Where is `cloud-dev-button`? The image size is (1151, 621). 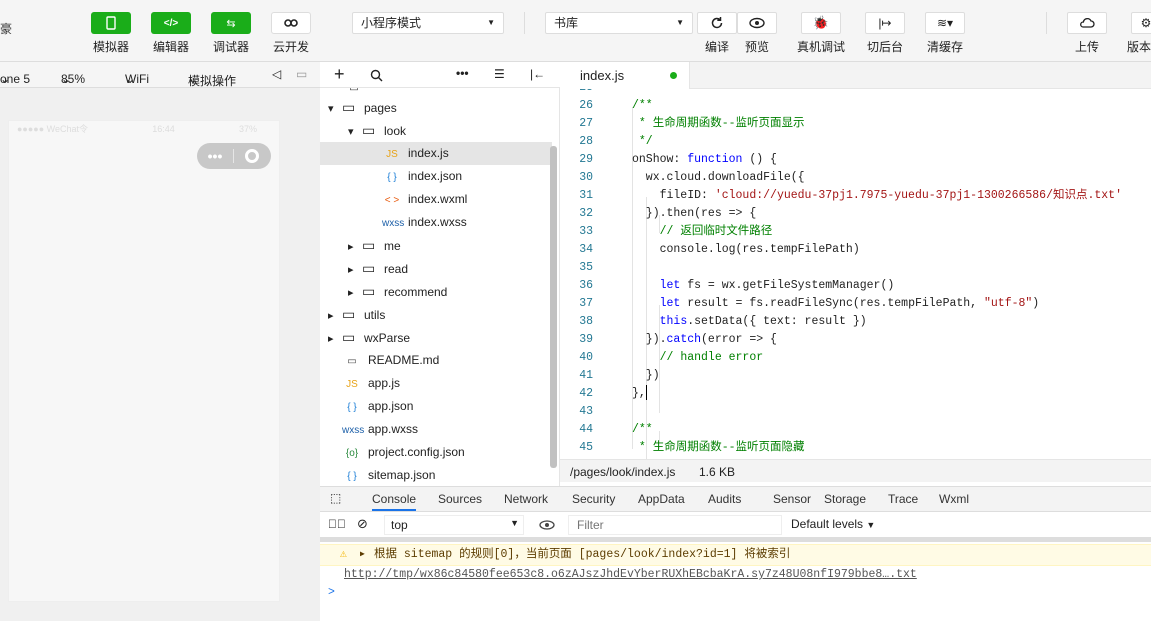 cloud-dev-button is located at coordinates (291, 23).